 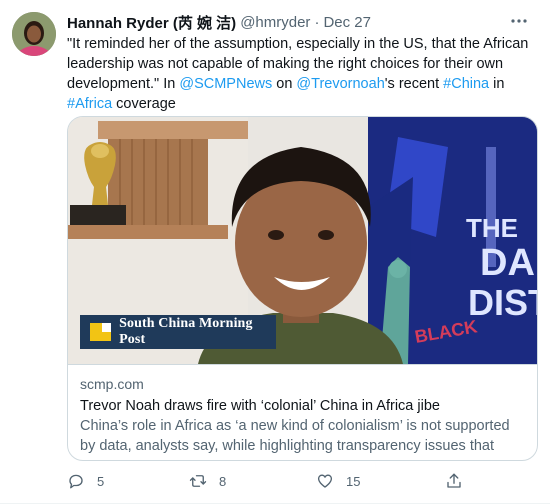 What do you see at coordinates (101, 481) in the screenshot?
I see `reply-count: 5` at bounding box center [101, 481].